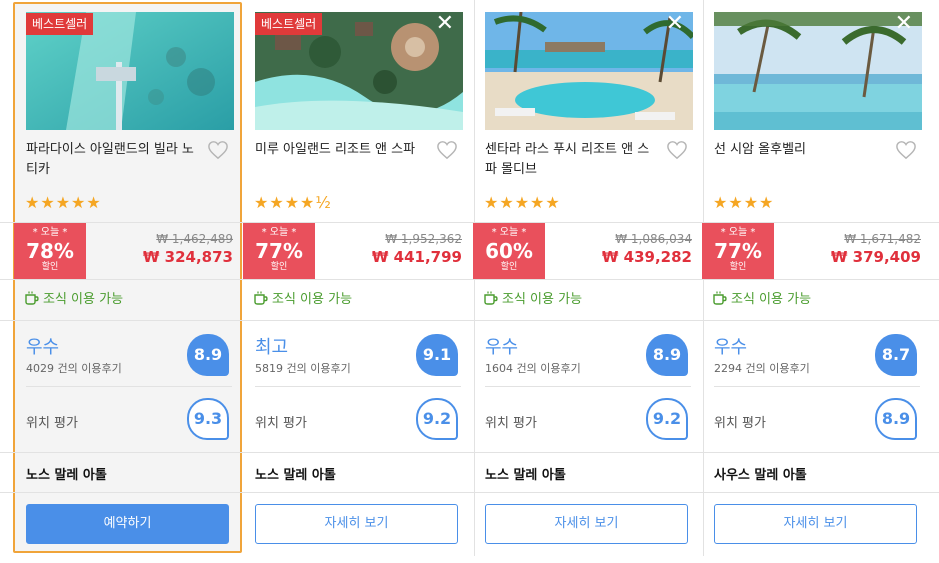 Image resolution: width=939 pixels, height=563 pixels. What do you see at coordinates (647, 257) in the screenshot?
I see `deal-price: ₩ 439,282` at bounding box center [647, 257].